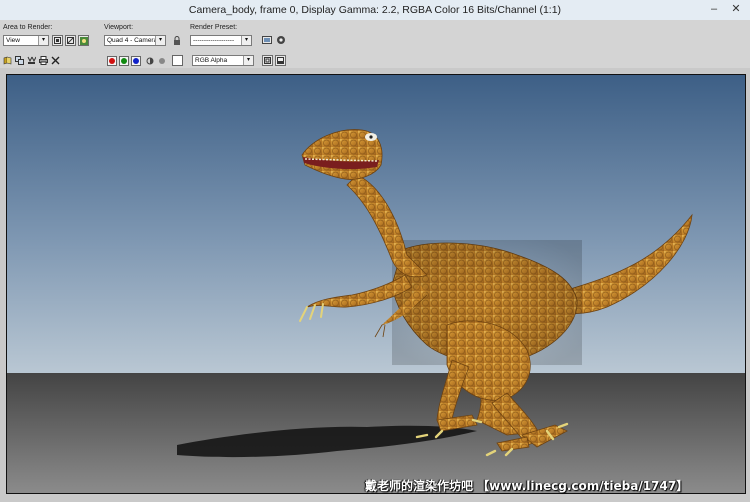 This screenshot has width=750, height=502. Describe the element at coordinates (527, 486) in the screenshot. I see `watermark-text: 戴老师的渲染作坊吧 【www.linecg.com/tieba/1747】` at that location.